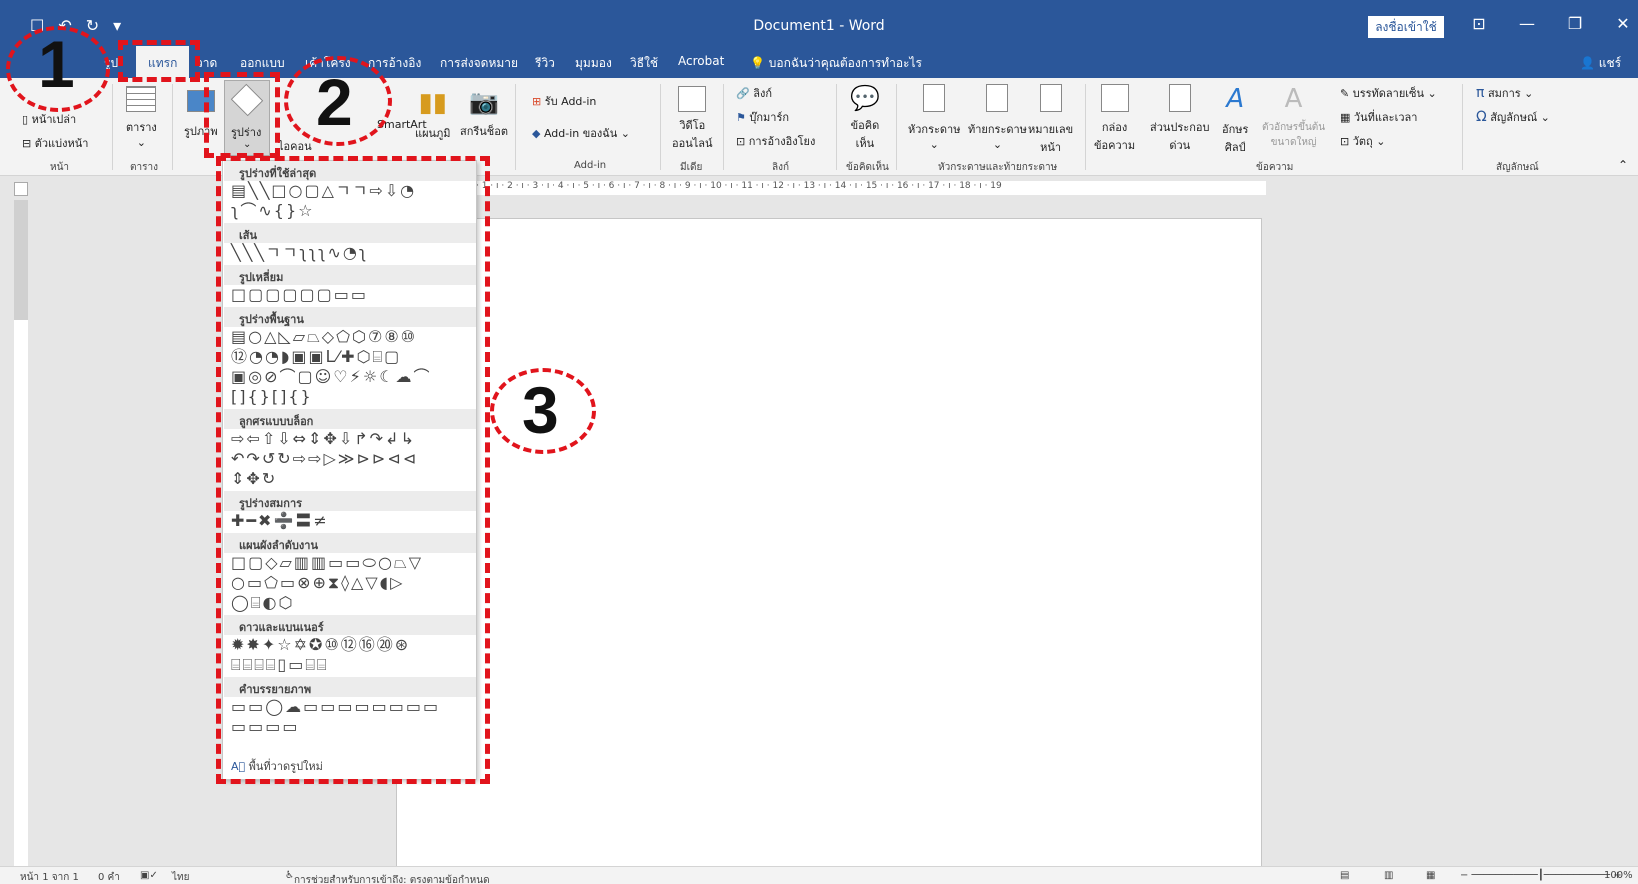  Describe the element at coordinates (60, 167) in the screenshot. I see `group-pages-label: หน้า` at that location.